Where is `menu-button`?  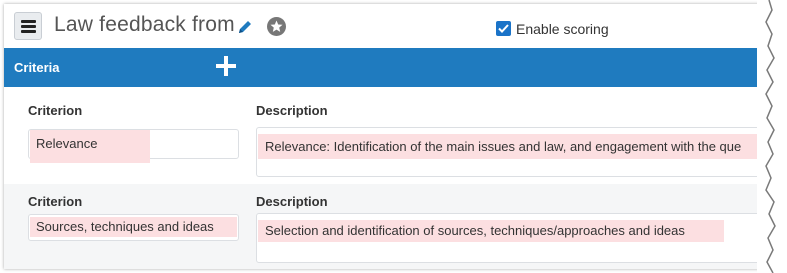
menu-button is located at coordinates (28, 26).